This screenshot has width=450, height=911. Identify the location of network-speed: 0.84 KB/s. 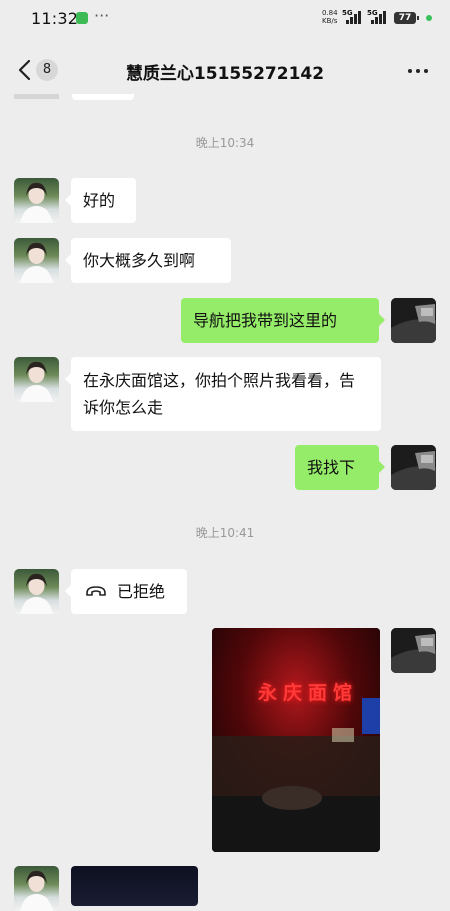
(330, 17).